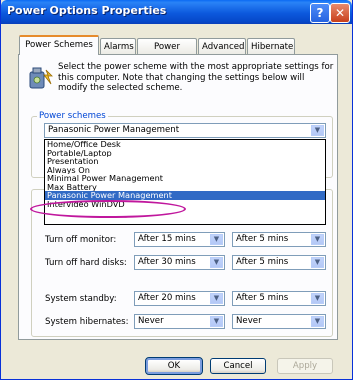  Describe the element at coordinates (262, 262) in the screenshot. I see `hard-disks-select-battery-value: After 5 mins` at that location.